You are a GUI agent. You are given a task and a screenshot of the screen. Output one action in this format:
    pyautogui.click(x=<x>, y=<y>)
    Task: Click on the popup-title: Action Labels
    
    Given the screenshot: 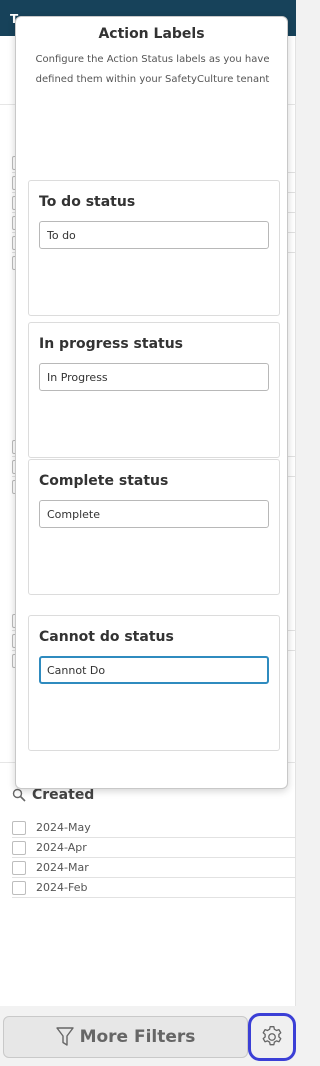 What is the action you would take?
    pyautogui.click(x=151, y=34)
    